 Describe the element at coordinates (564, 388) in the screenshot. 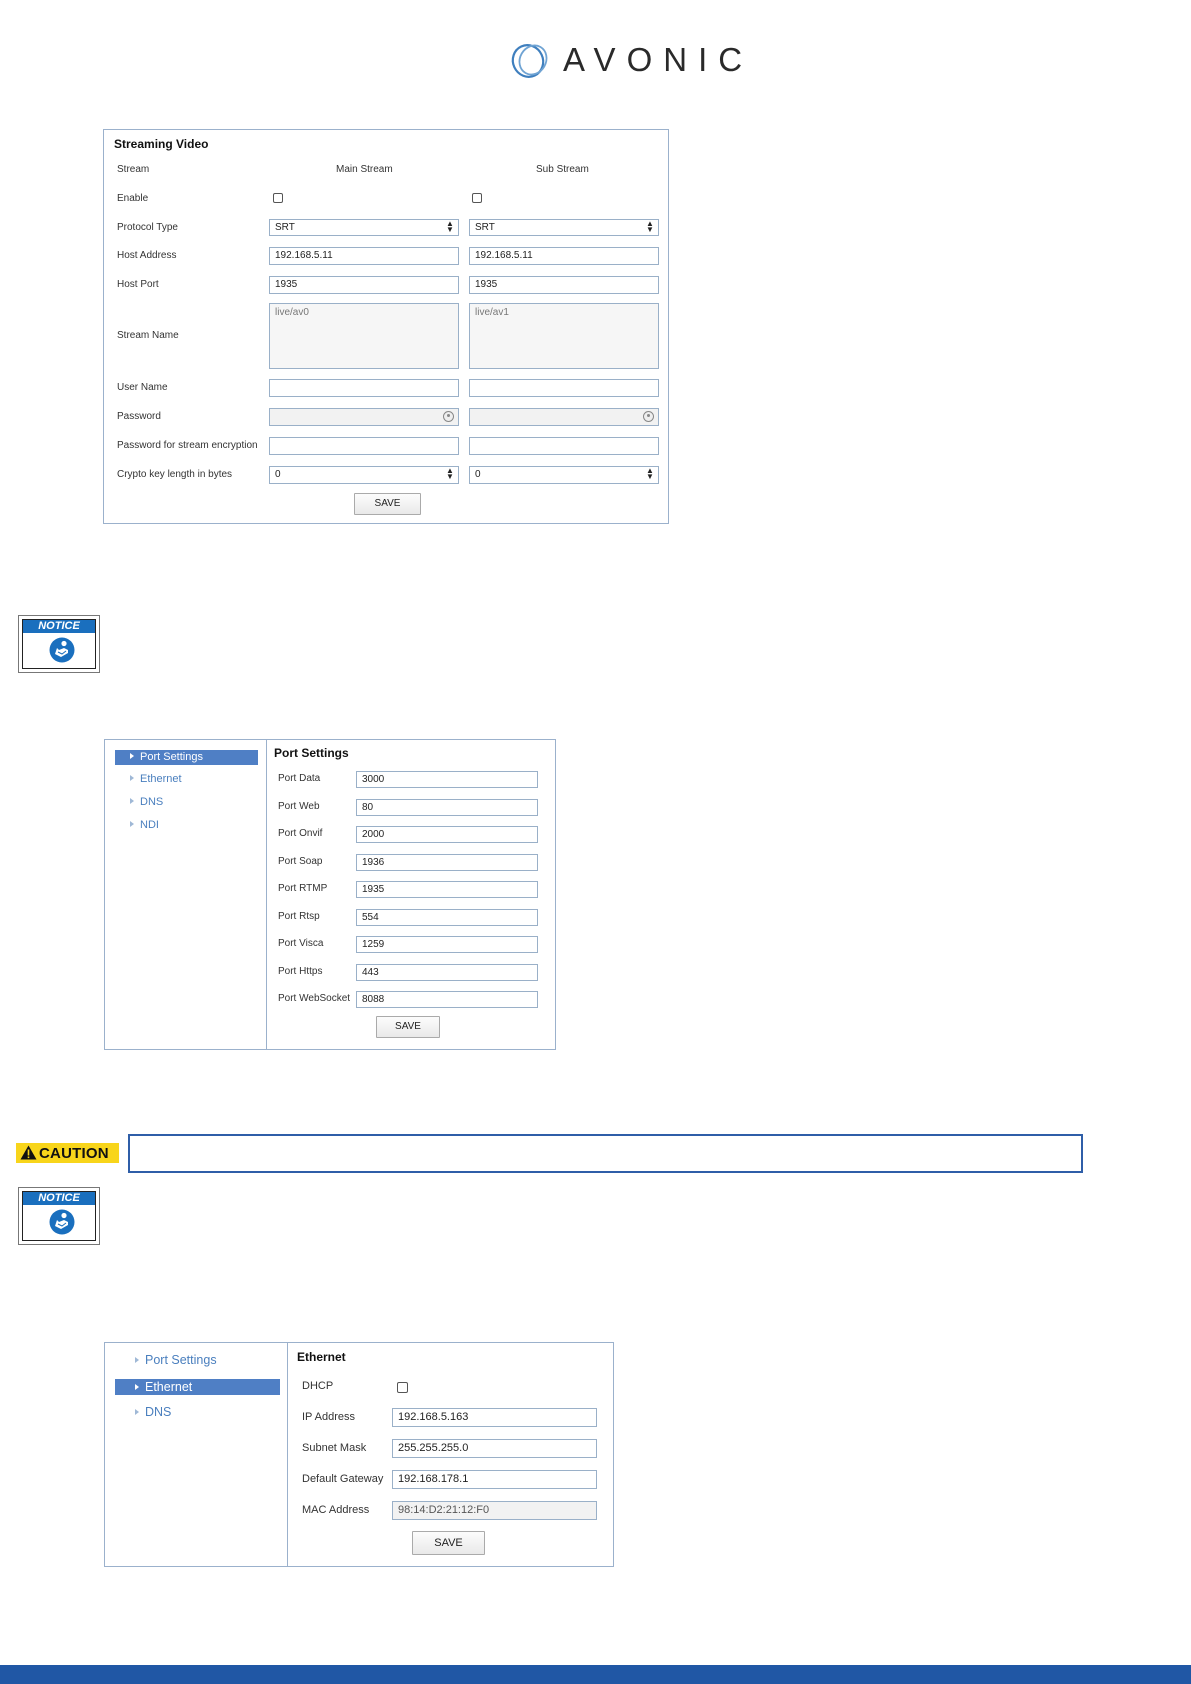

I see `sub-user-name-input` at that location.